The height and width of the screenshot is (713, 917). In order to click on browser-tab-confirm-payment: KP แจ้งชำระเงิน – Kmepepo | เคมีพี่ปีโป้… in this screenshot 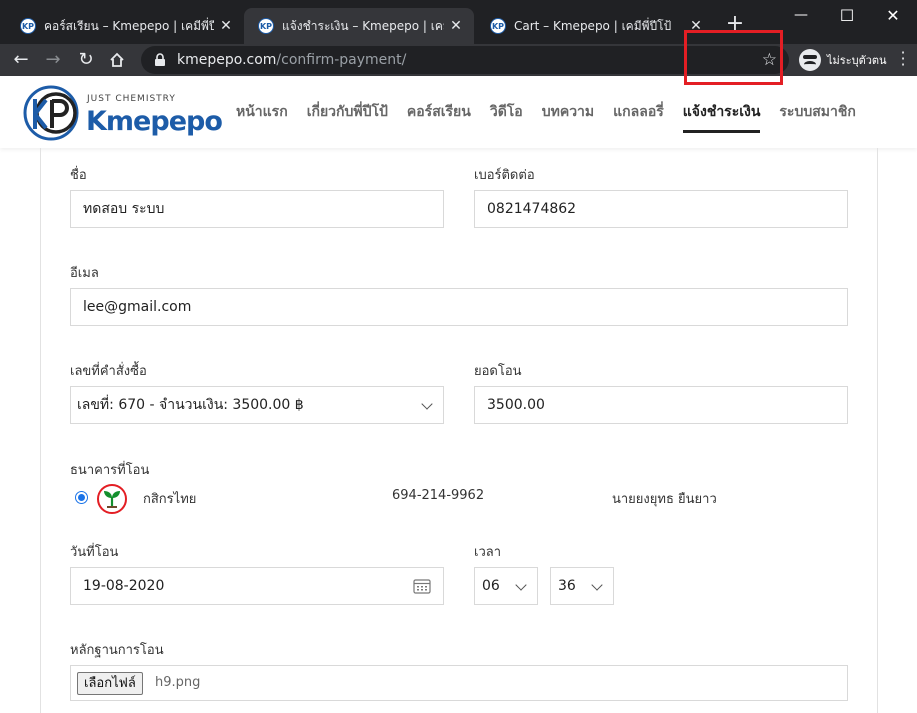, I will do `click(359, 26)`.